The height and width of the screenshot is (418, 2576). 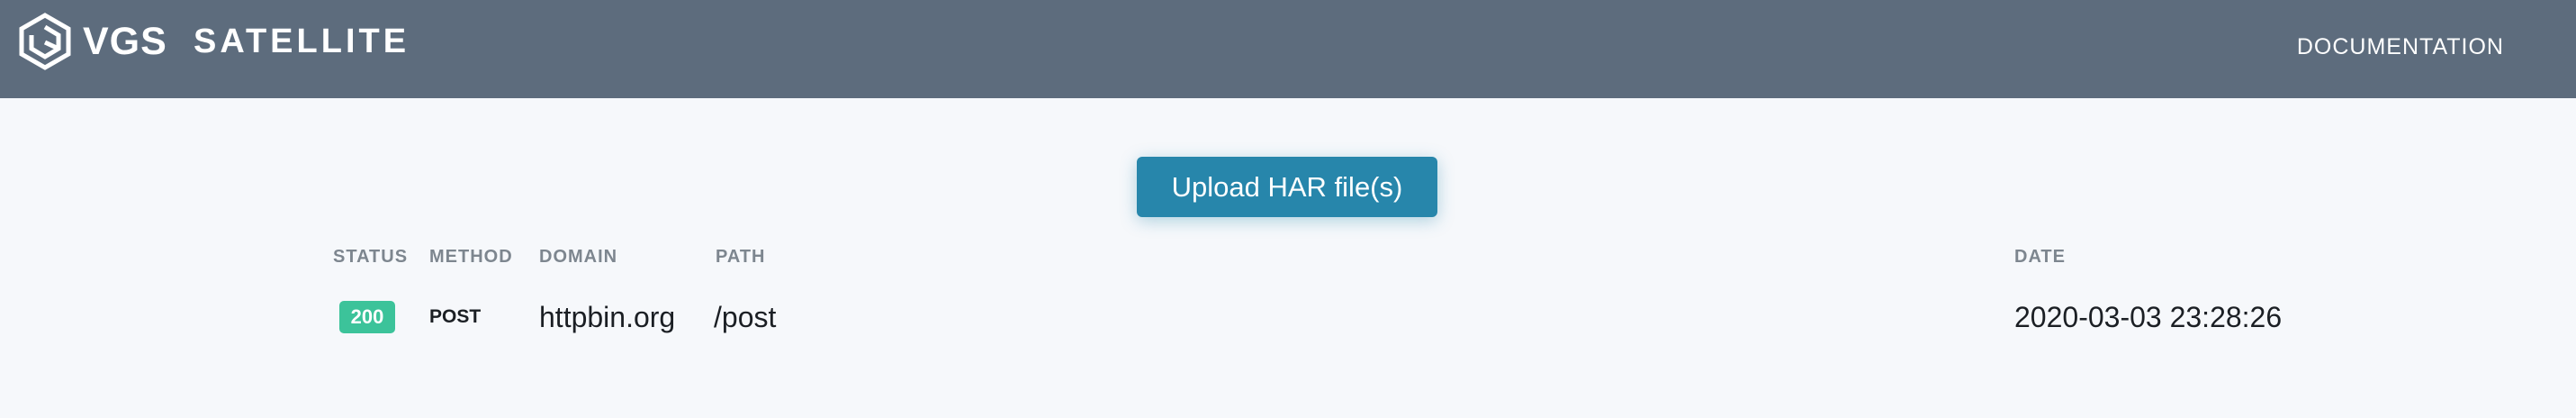 What do you see at coordinates (45, 41) in the screenshot?
I see `vgs-logo-icon` at bounding box center [45, 41].